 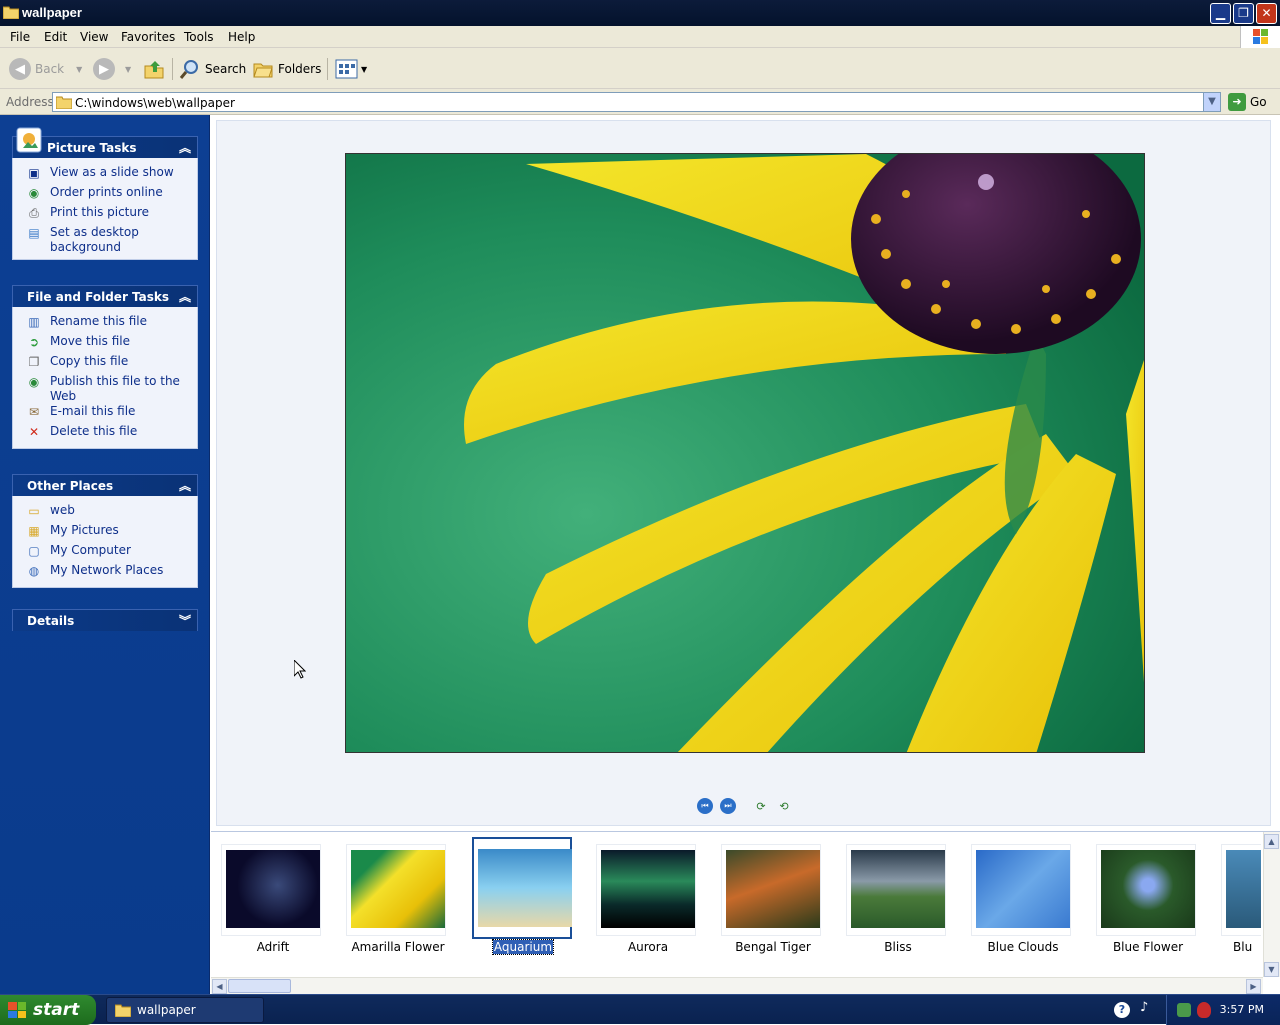 I want to click on thumbnail-partial, so click(x=1241, y=890).